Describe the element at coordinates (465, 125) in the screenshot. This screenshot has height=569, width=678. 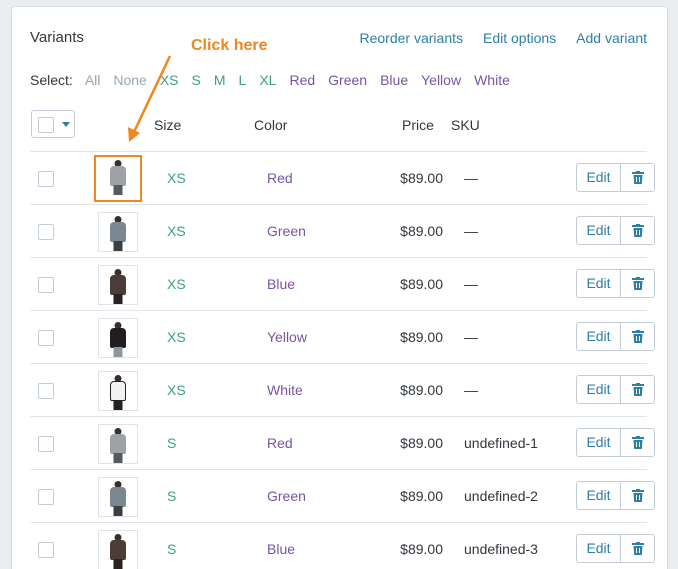
I see `column-header-sku: SKU` at that location.